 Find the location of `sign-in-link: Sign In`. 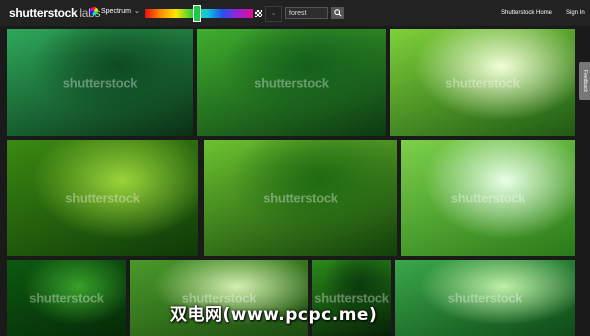

sign-in-link: Sign In is located at coordinates (575, 13).